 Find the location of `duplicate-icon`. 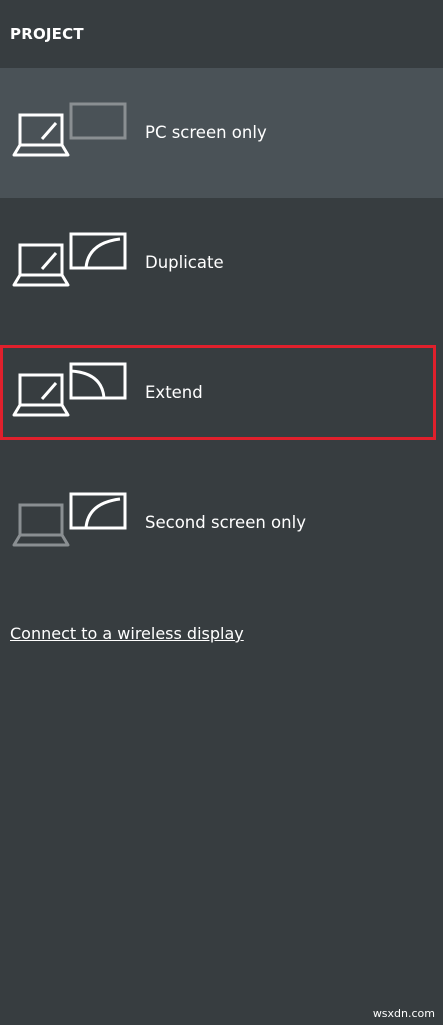

duplicate-icon is located at coordinates (69, 259).